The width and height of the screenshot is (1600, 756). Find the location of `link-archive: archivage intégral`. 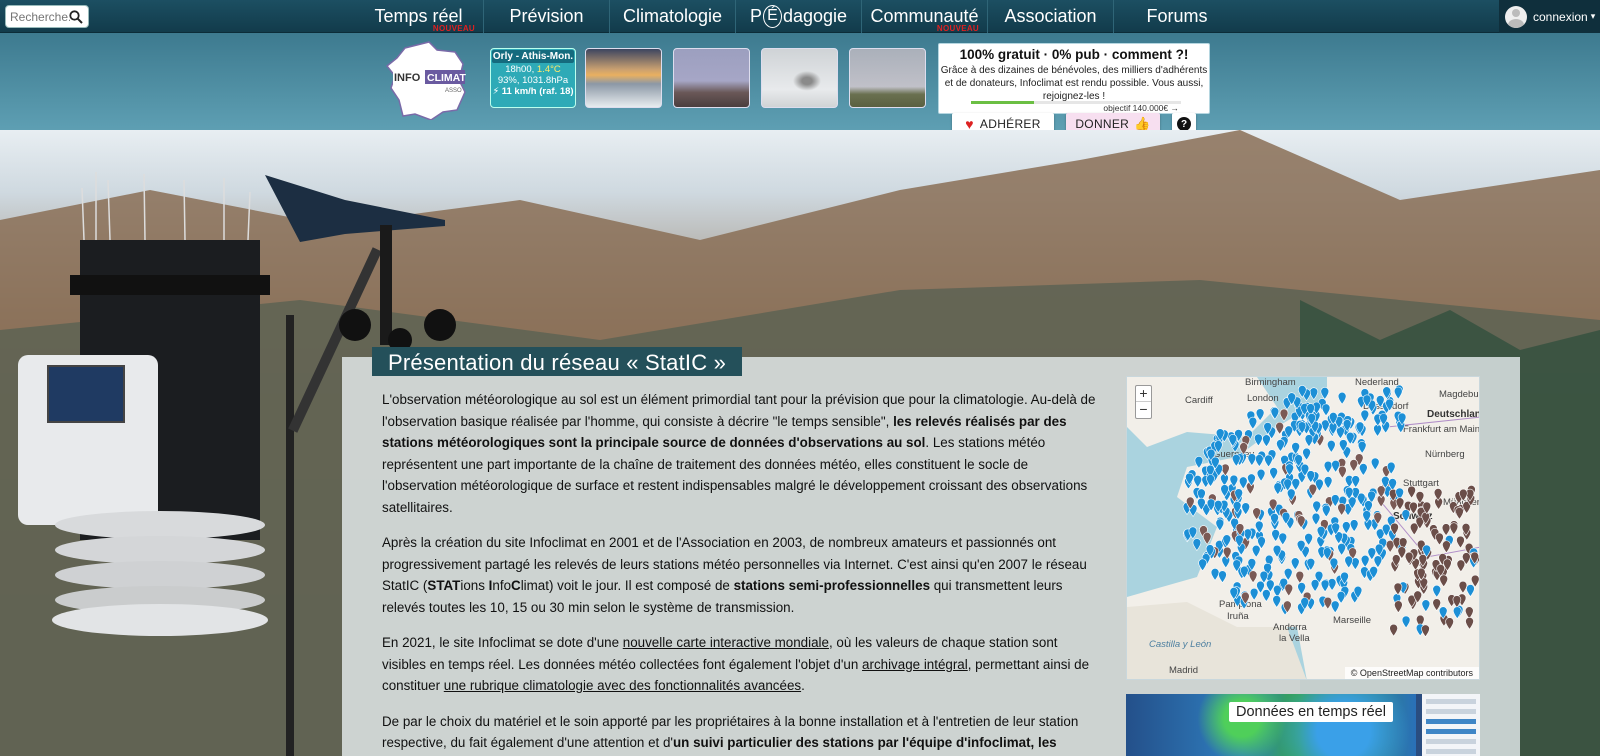

link-archive: archivage intégral is located at coordinates (915, 664).